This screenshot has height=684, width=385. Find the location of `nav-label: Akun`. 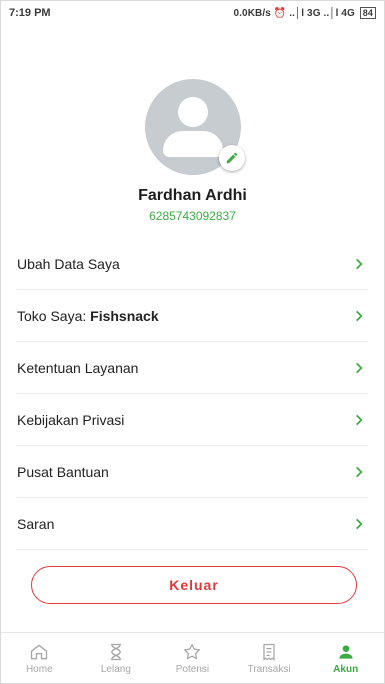

nav-label: Akun is located at coordinates (346, 669).